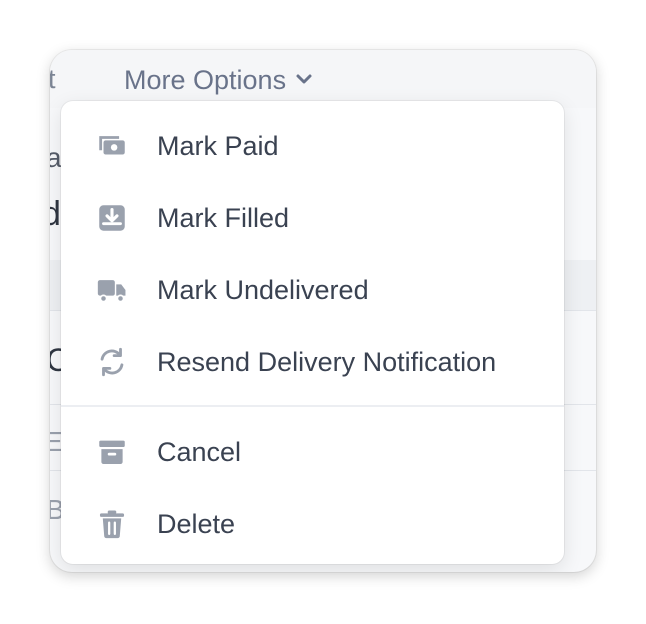 This screenshot has height=624, width=646. Describe the element at coordinates (312, 218) in the screenshot. I see `menu-item-mark-filled: Mark Filled` at that location.